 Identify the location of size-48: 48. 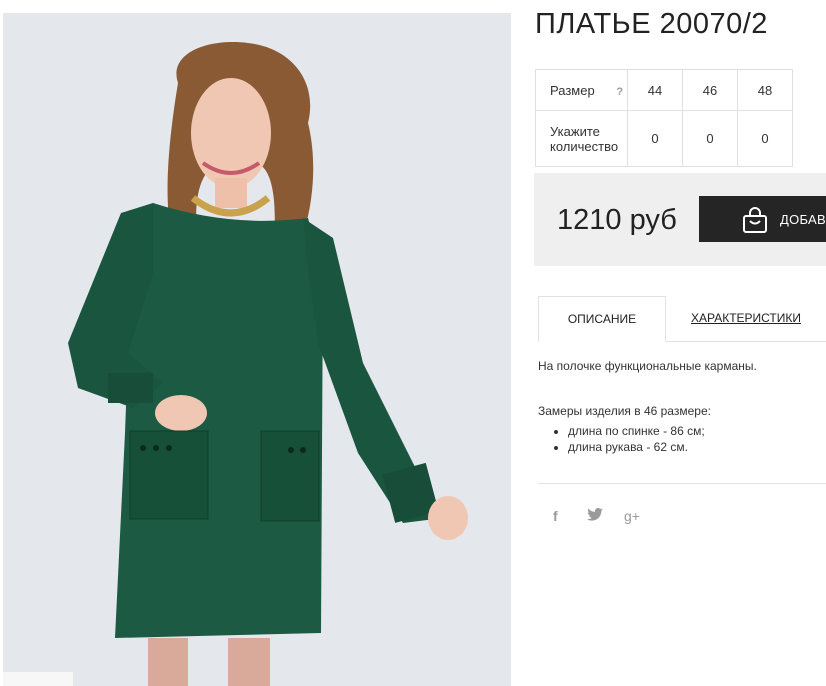
(765, 90).